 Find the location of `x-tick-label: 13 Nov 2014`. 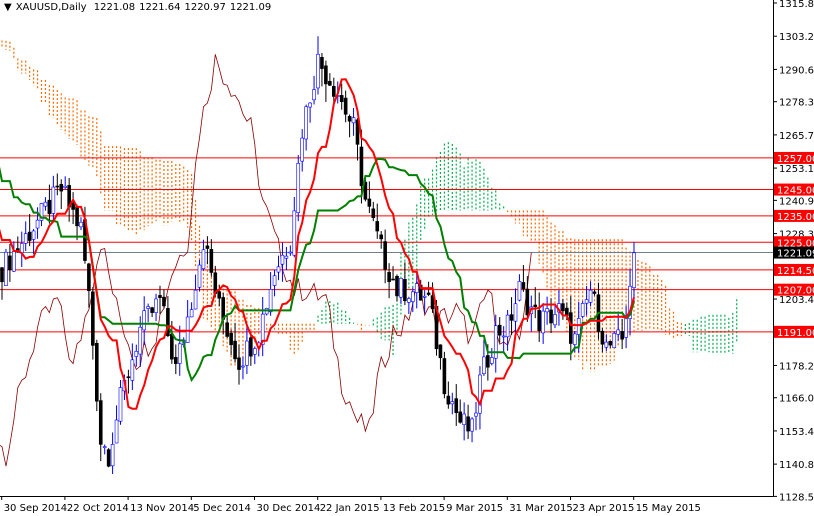

x-tick-label: 13 Nov 2014 is located at coordinates (162, 508).